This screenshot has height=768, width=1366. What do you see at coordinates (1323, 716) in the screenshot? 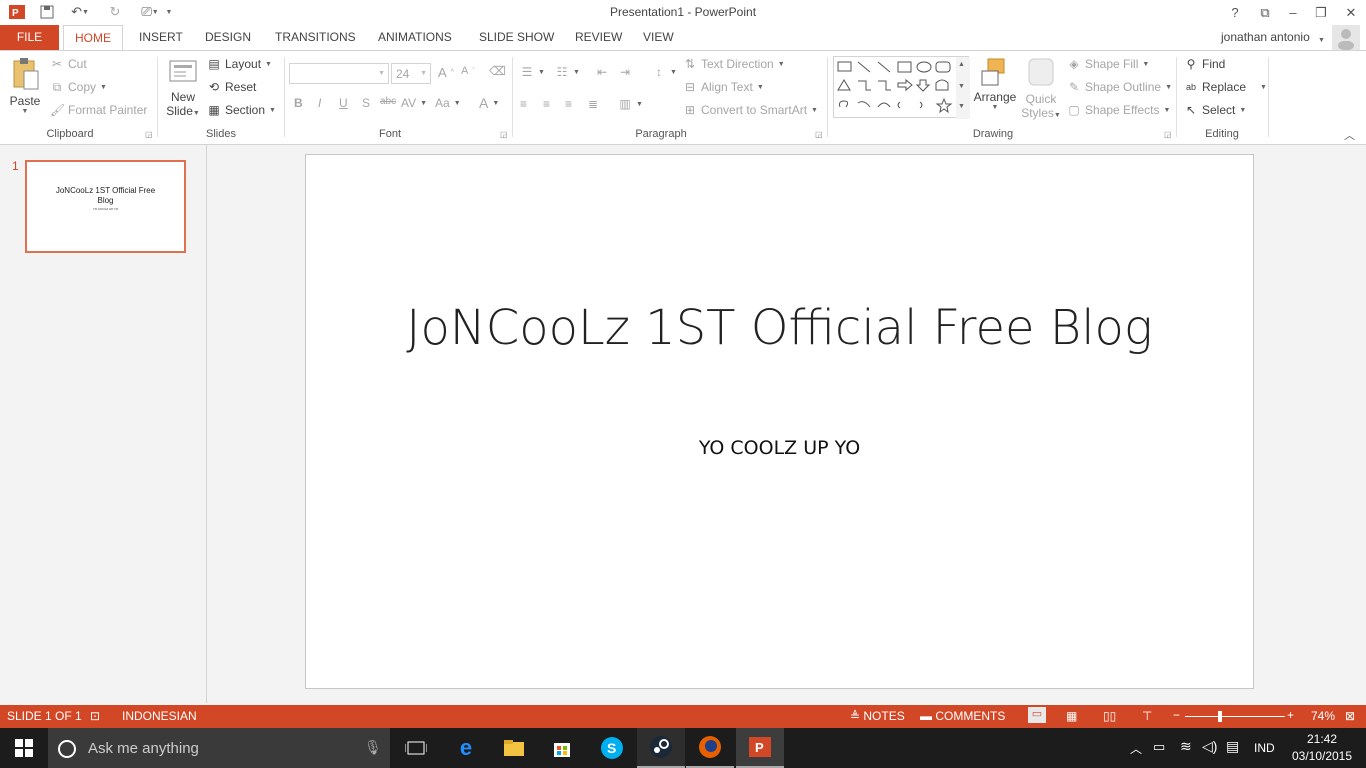
I see `zoom-level: 74%` at bounding box center [1323, 716].